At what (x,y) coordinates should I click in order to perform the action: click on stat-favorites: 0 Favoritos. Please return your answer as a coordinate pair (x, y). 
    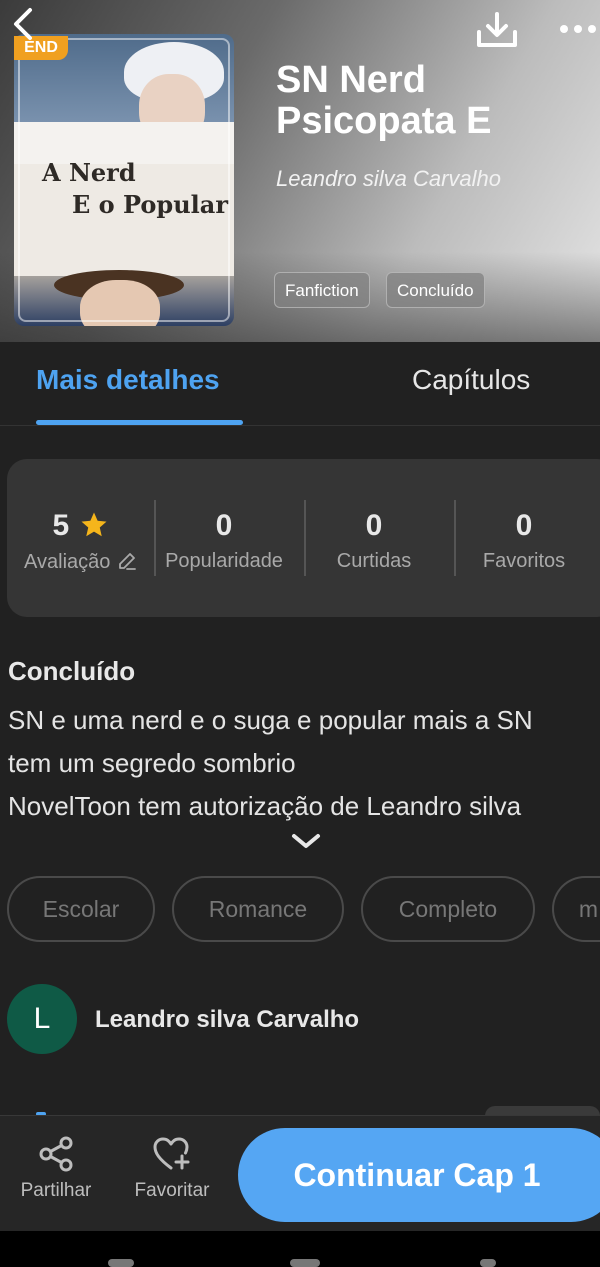
    Looking at the image, I should click on (524, 539).